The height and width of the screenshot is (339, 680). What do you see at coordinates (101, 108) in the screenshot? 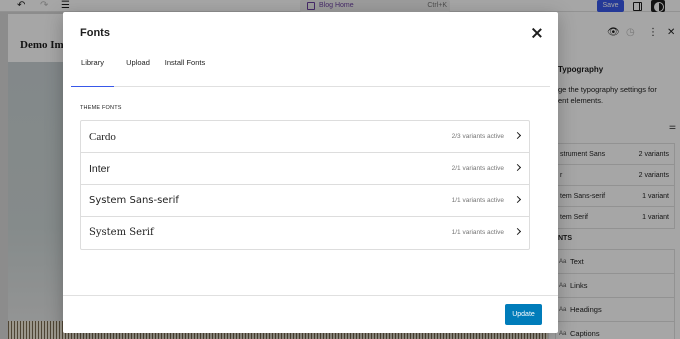
I see `section-label-theme-fonts: THEME FONTS` at bounding box center [101, 108].